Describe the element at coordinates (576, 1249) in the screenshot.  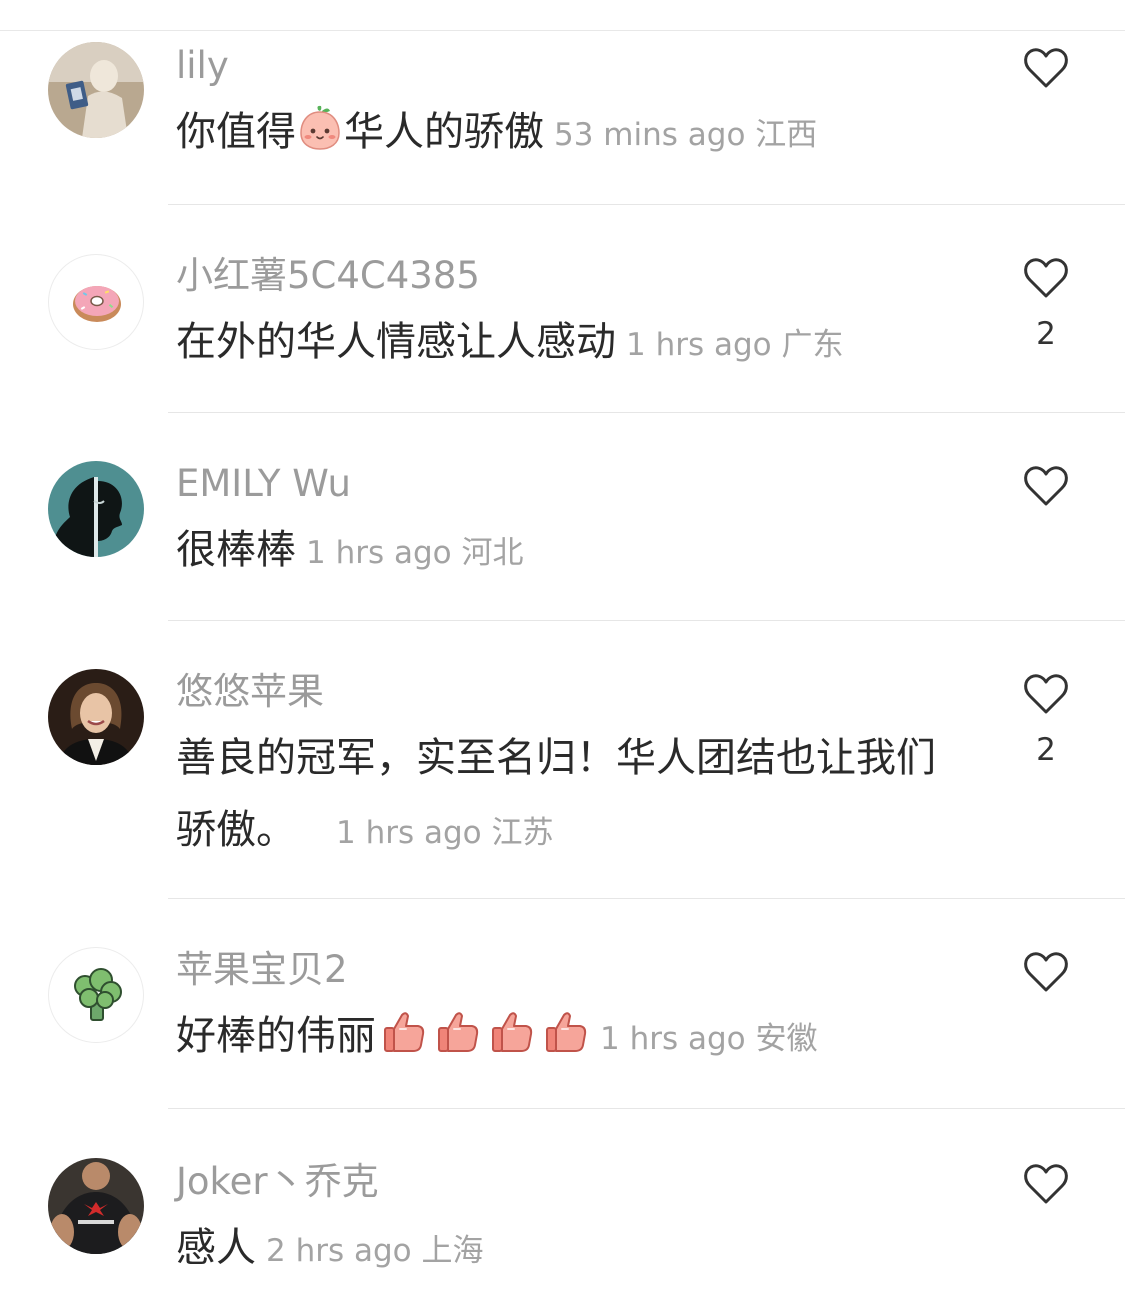
I see `comment-body: 感人 2 hrs ago 上海` at that location.